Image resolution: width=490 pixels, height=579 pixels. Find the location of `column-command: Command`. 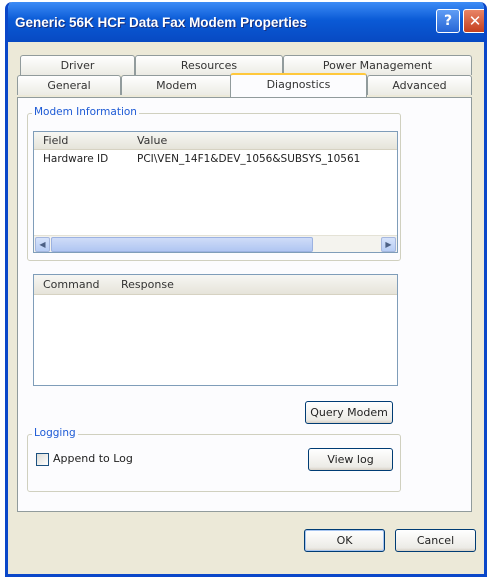

column-command: Command is located at coordinates (73, 284).